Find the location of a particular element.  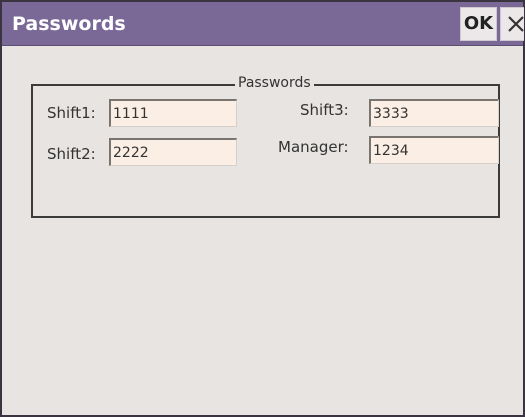

ok-button: OK is located at coordinates (478, 24).